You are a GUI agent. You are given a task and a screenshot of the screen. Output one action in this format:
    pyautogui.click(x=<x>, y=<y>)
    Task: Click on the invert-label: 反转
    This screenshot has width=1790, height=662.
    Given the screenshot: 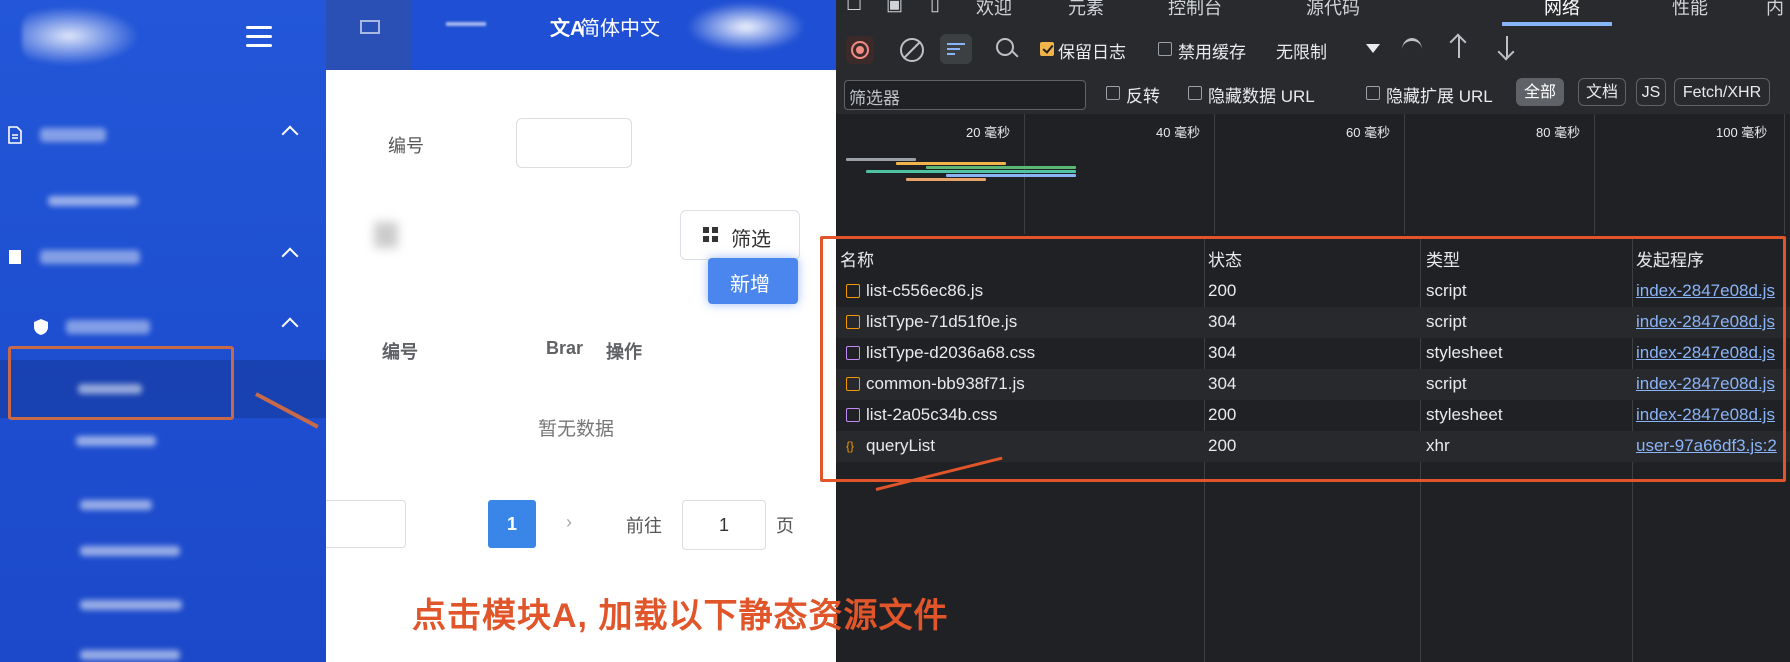 What is the action you would take?
    pyautogui.click(x=1143, y=96)
    